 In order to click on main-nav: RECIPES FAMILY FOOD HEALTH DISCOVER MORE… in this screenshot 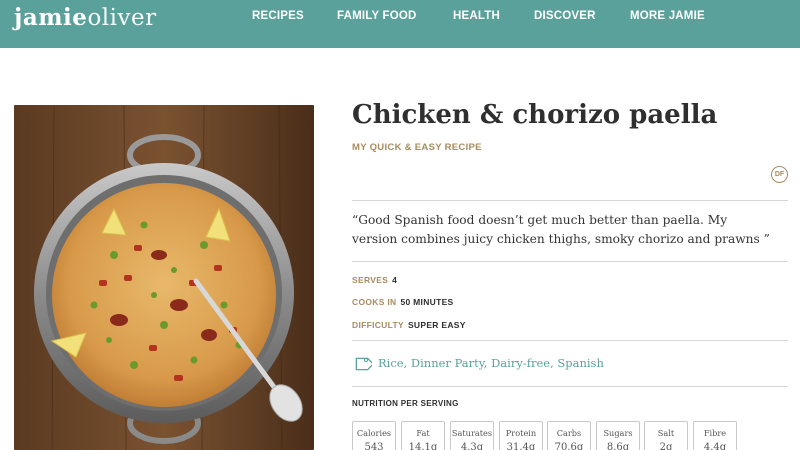, I will do `click(400, 18)`.